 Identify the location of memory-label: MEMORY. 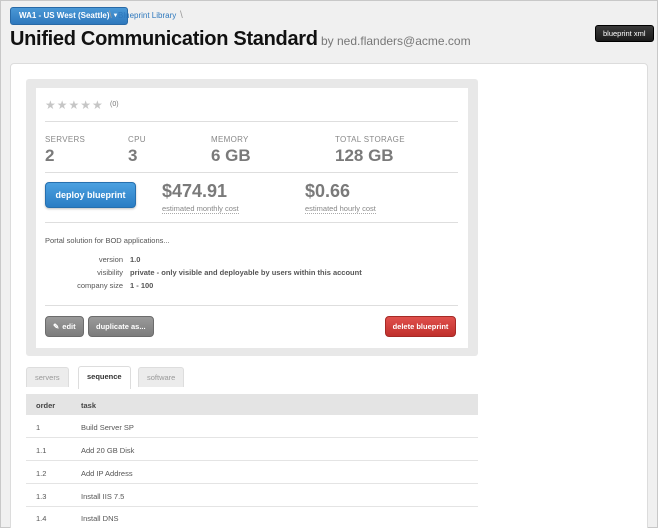
(230, 139).